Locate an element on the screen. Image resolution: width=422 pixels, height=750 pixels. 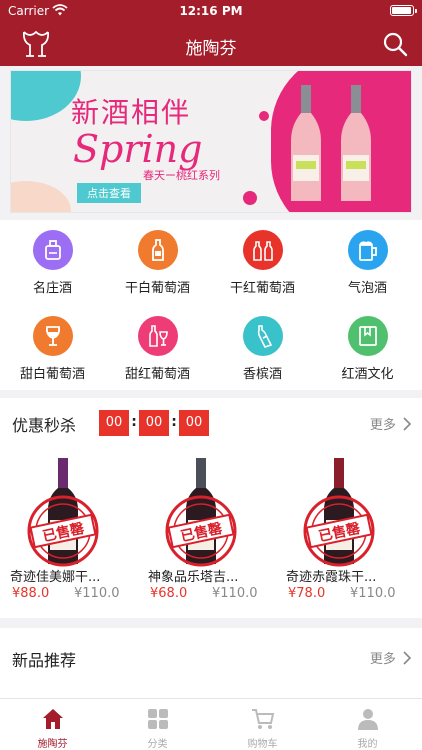
tab-cart: 购物车 is located at coordinates (262, 724).